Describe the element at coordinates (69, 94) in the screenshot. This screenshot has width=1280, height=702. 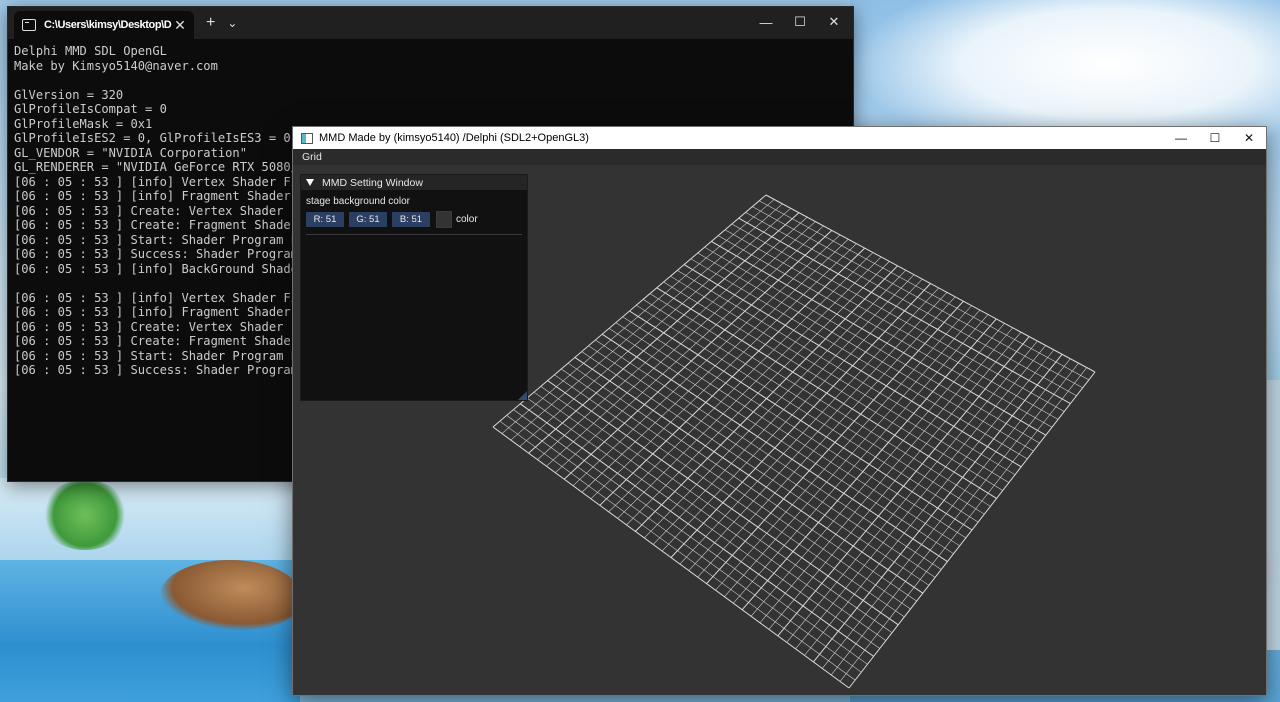
I see `terminal-line: GlVersion = 320` at that location.